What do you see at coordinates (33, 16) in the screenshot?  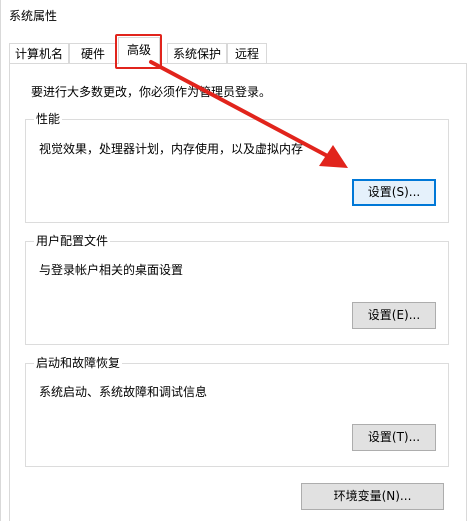 I see `window-title: 系统属性` at bounding box center [33, 16].